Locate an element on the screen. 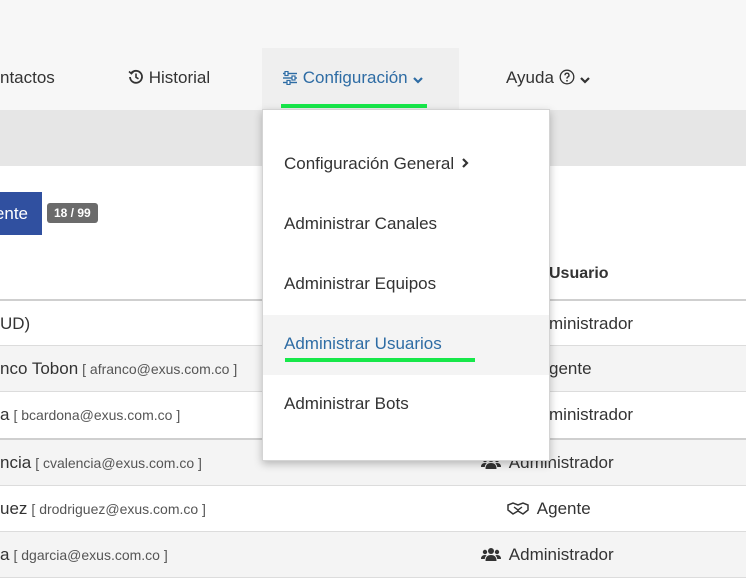 The image size is (746, 578). nav-contactos: ntactos is located at coordinates (27, 78).